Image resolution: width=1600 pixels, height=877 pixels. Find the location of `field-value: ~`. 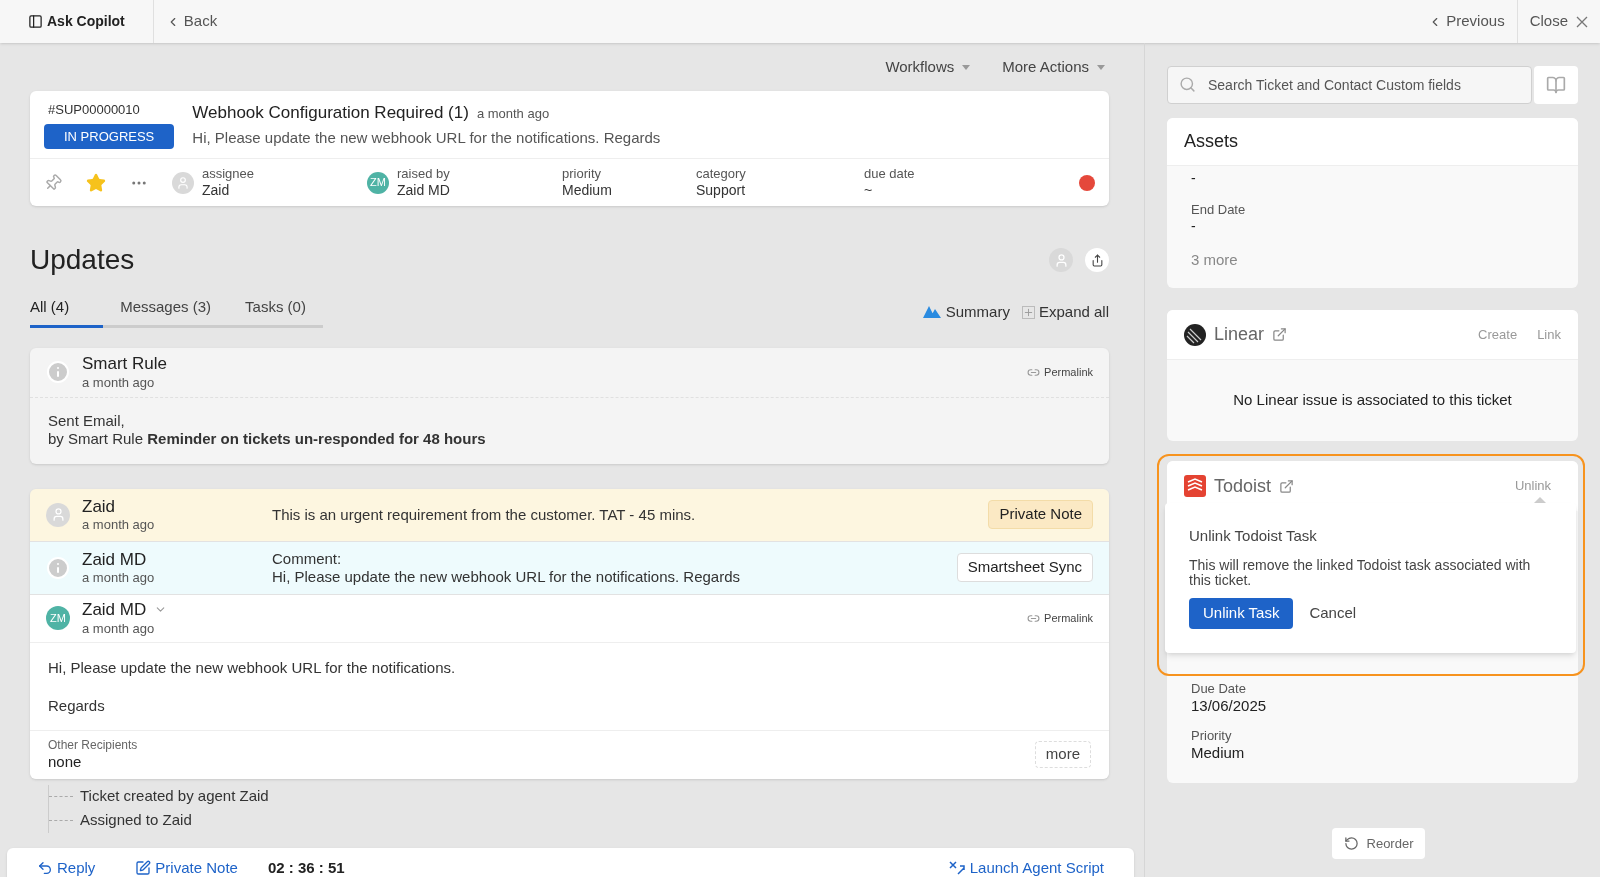

field-value: ~ is located at coordinates (869, 190).